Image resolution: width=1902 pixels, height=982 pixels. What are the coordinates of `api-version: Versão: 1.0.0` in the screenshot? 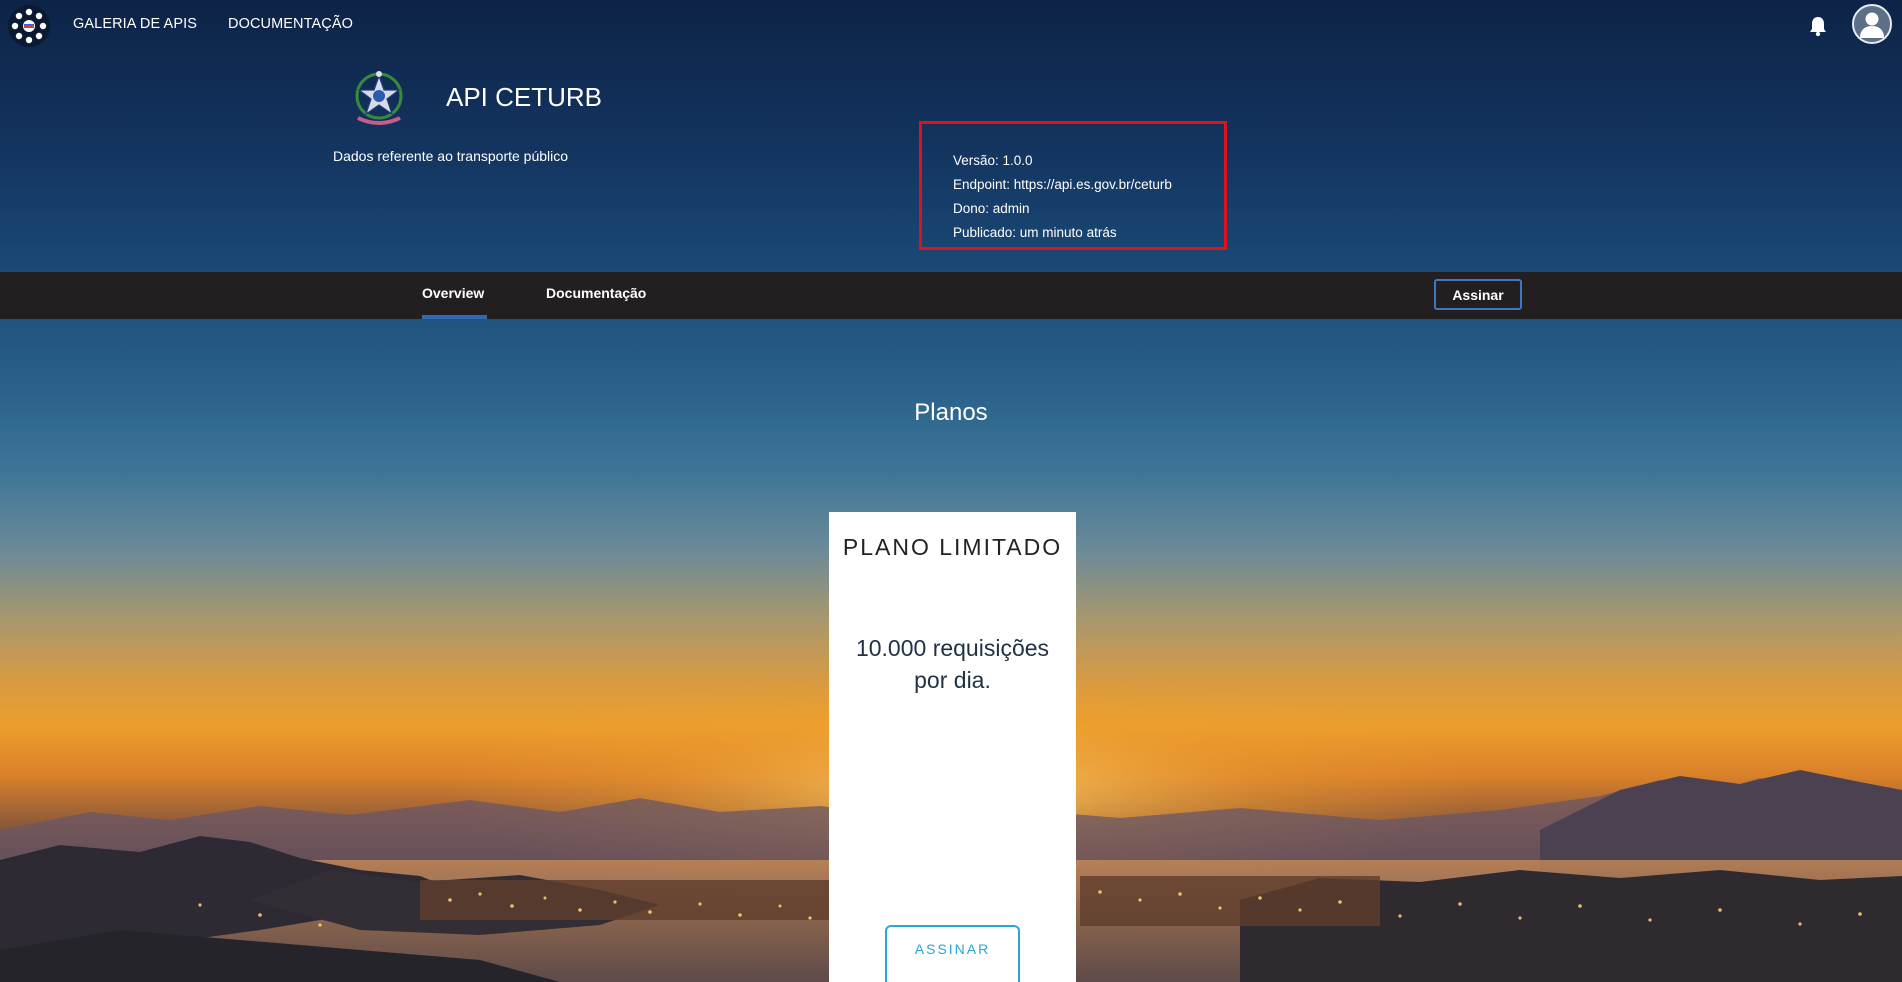 It's located at (993, 160).